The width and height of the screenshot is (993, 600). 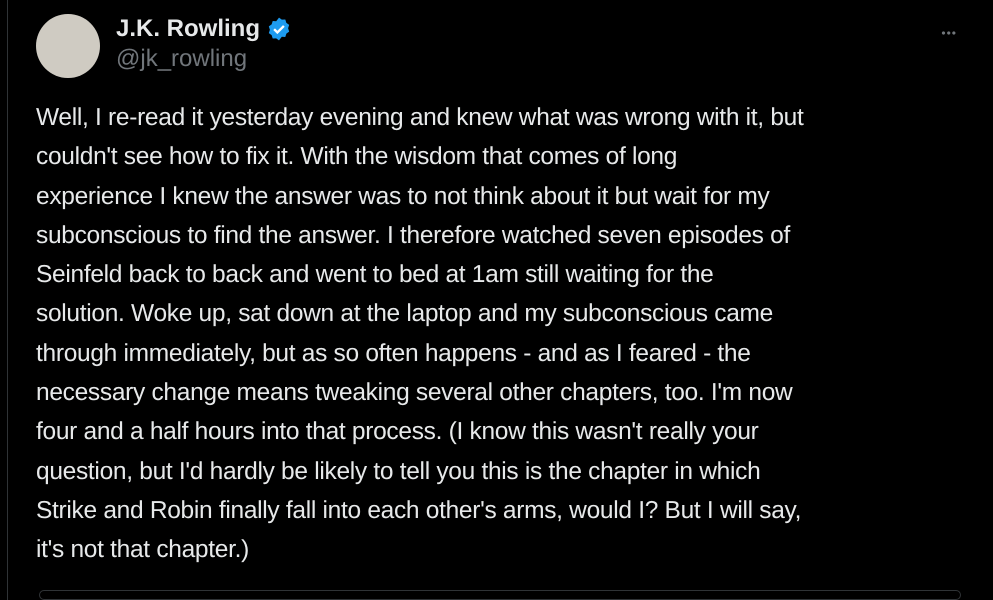 I want to click on author-handle: @jk_rowling, so click(x=204, y=59).